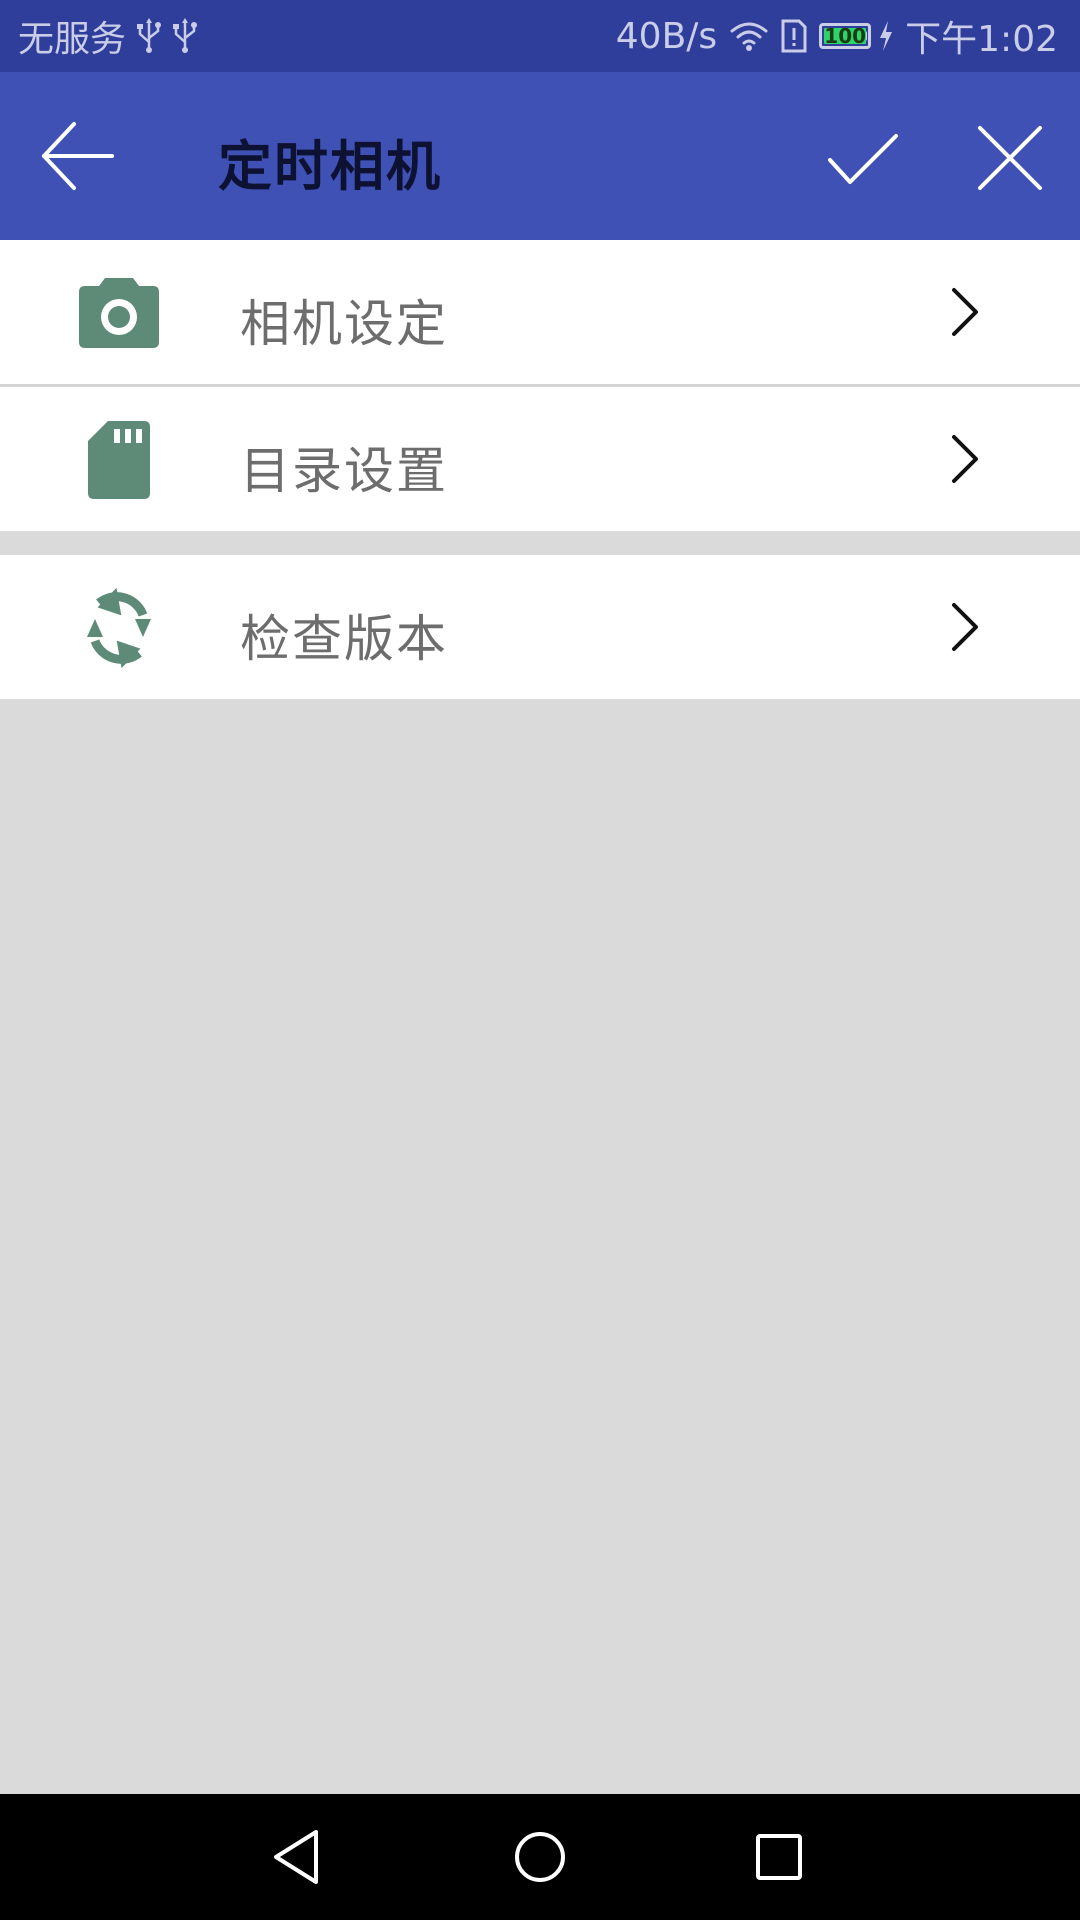 The image size is (1080, 1920). I want to click on status-left: 无服务, so click(108, 36).